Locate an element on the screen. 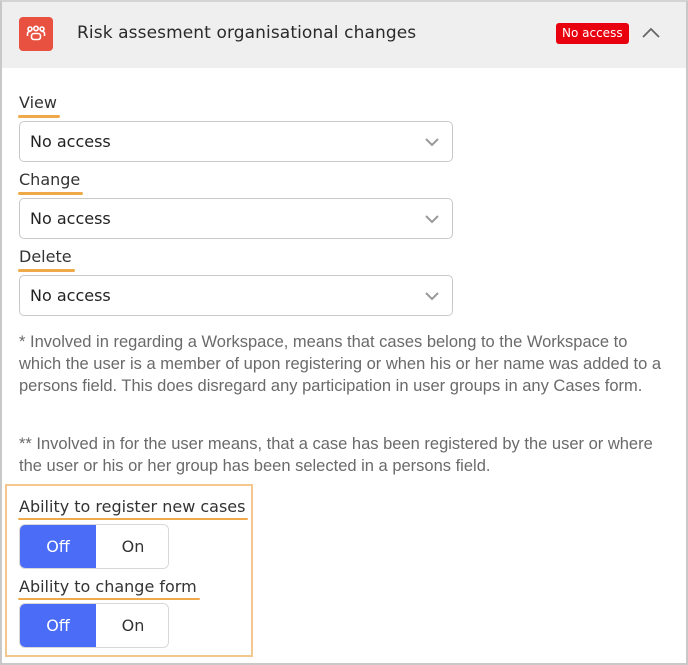  change-select: No access is located at coordinates (236, 218).